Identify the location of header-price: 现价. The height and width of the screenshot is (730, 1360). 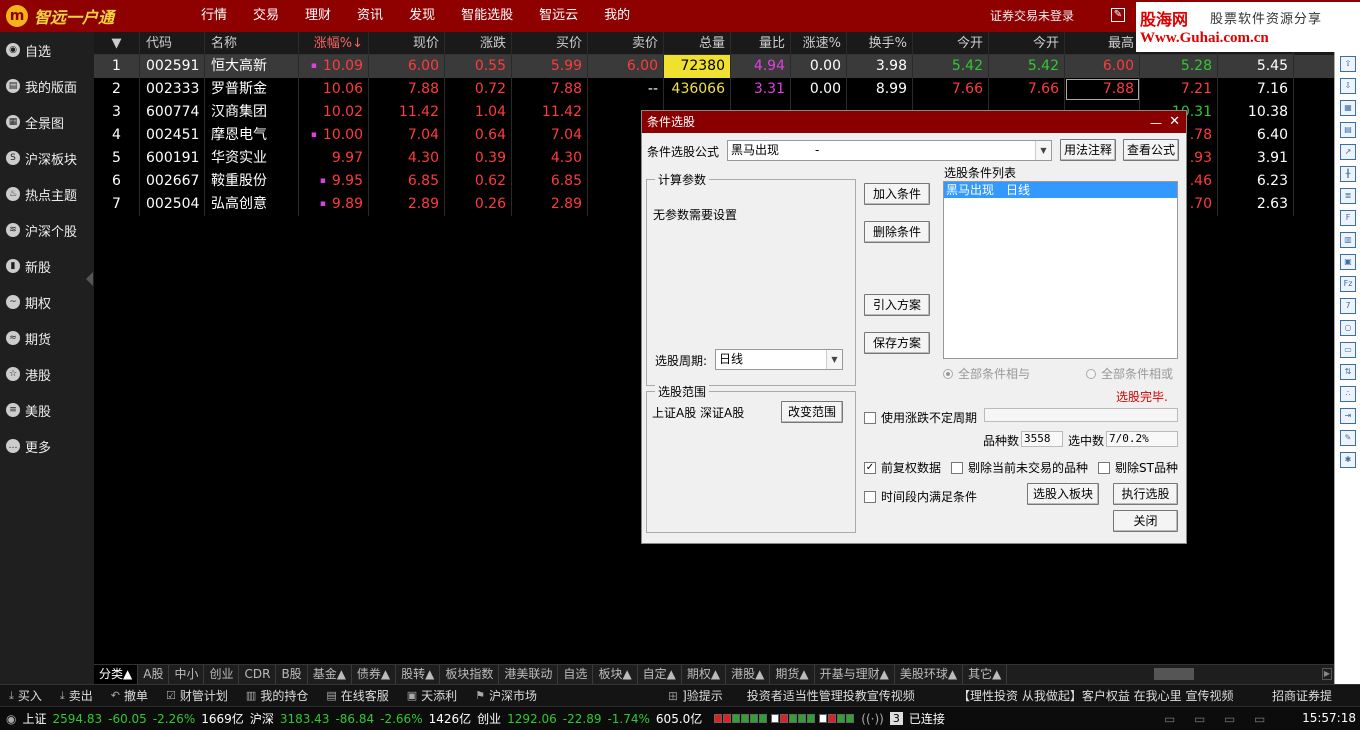
(407, 43).